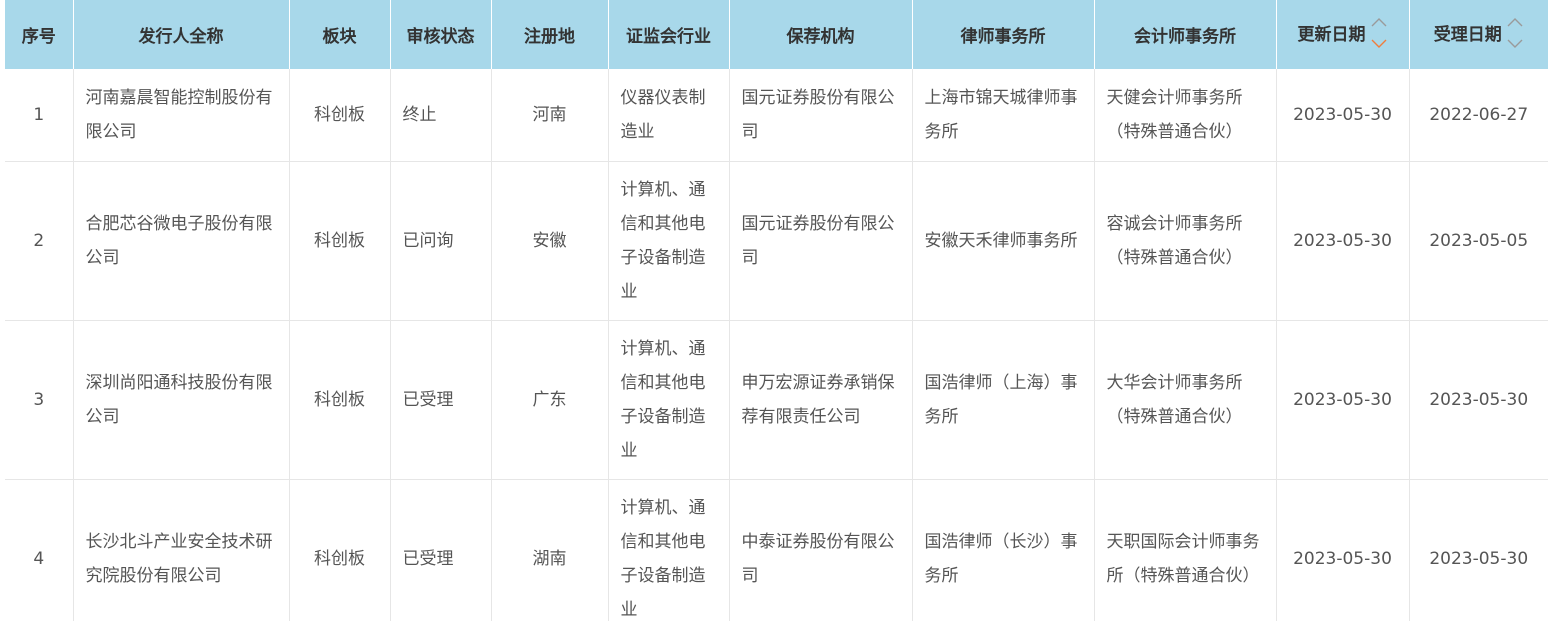 The image size is (1550, 621). I want to click on cell-industry: 仪器仪表制造业, so click(669, 115).